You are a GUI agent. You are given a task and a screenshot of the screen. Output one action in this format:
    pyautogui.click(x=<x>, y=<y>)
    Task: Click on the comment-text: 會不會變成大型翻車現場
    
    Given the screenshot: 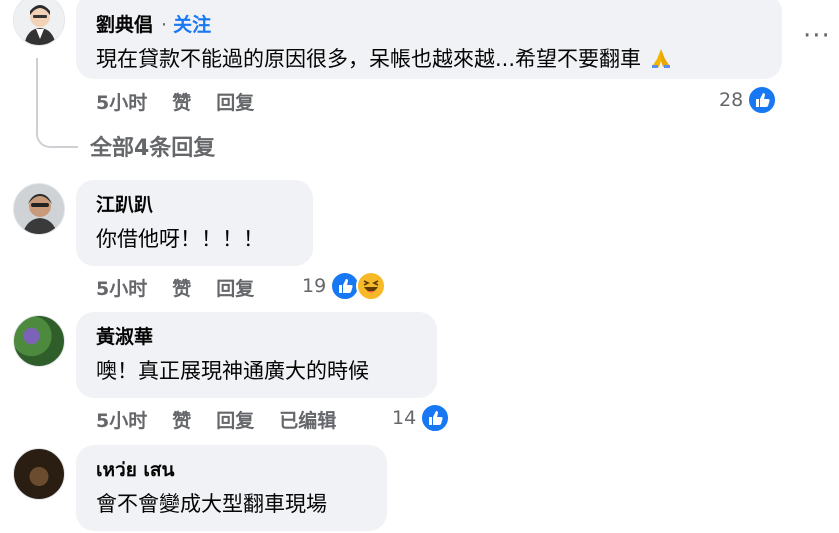 What is the action you would take?
    pyautogui.click(x=211, y=504)
    